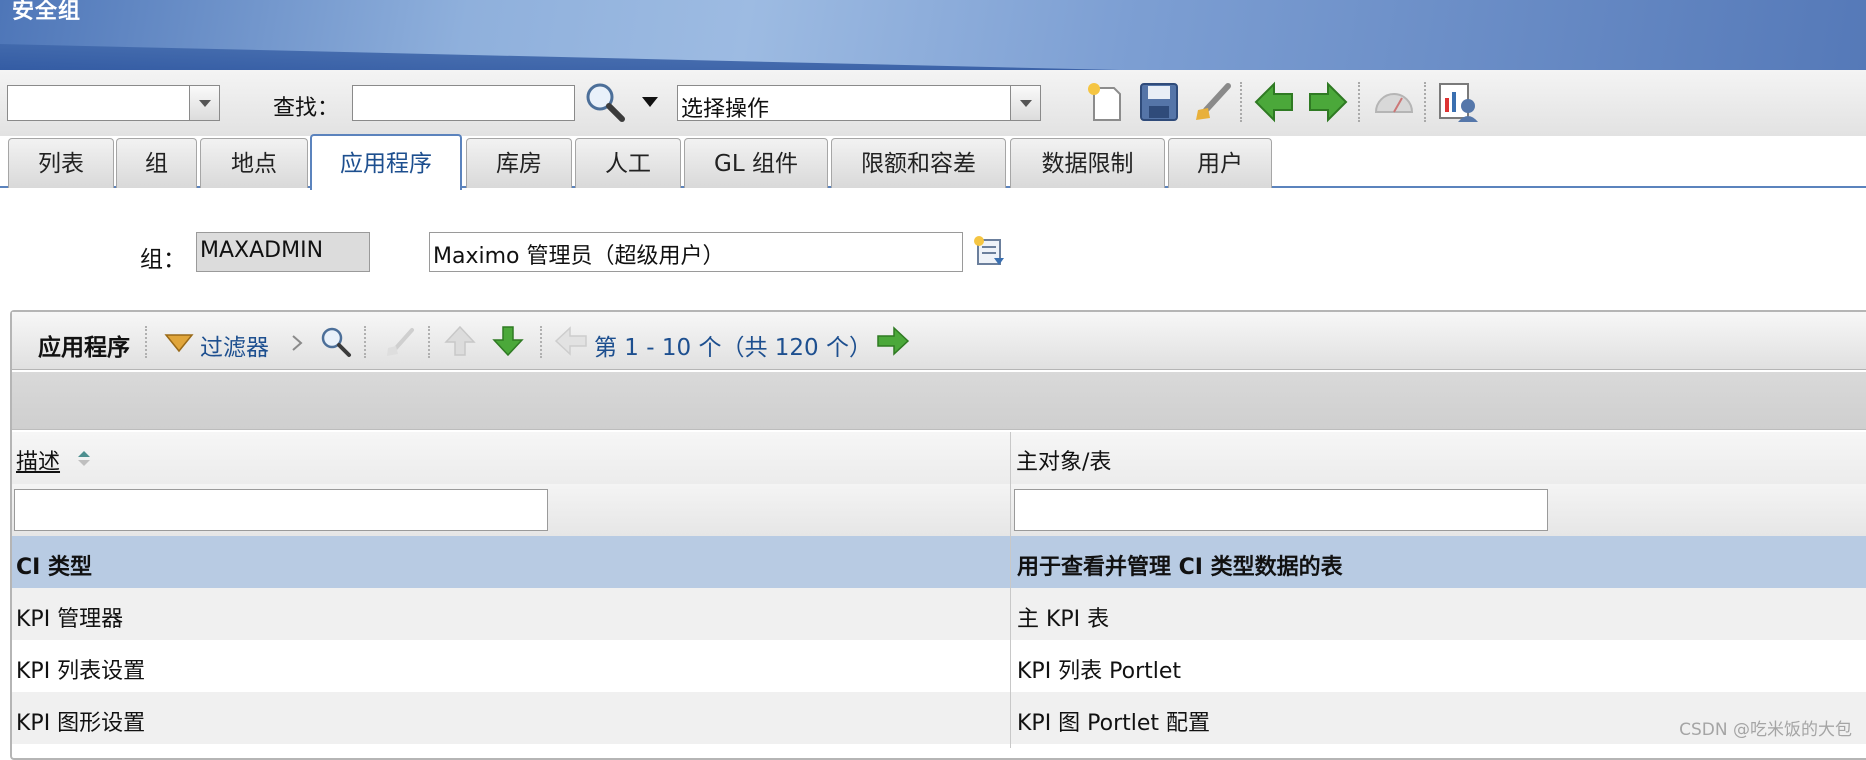 Image resolution: width=1866 pixels, height=760 pixels. I want to click on find-input, so click(463, 103).